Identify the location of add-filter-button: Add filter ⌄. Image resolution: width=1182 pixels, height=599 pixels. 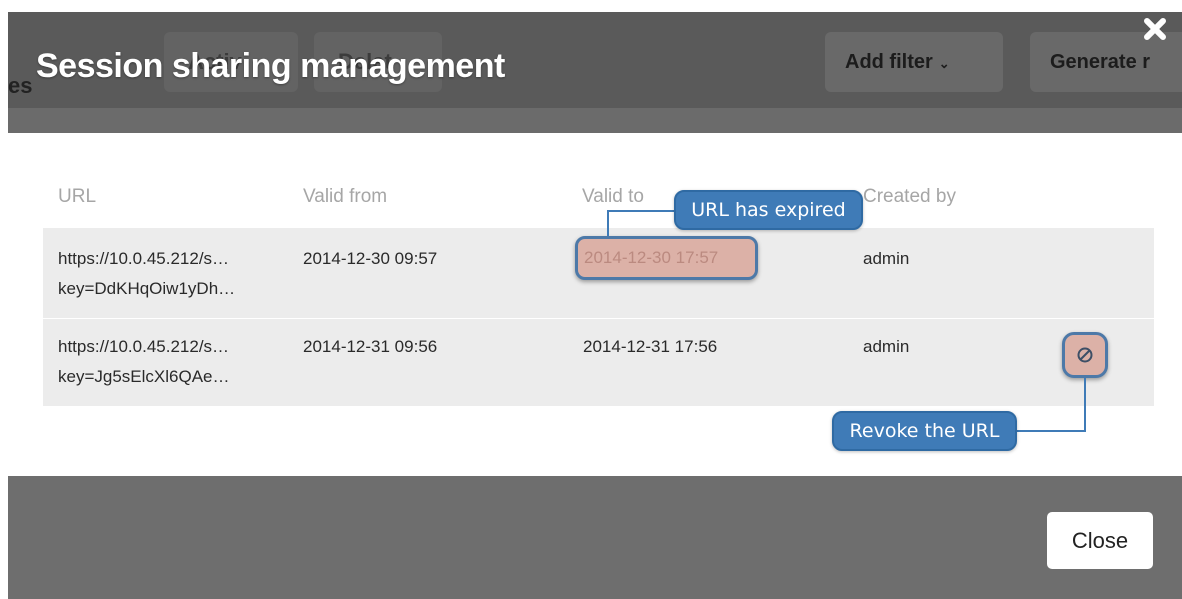
(914, 62).